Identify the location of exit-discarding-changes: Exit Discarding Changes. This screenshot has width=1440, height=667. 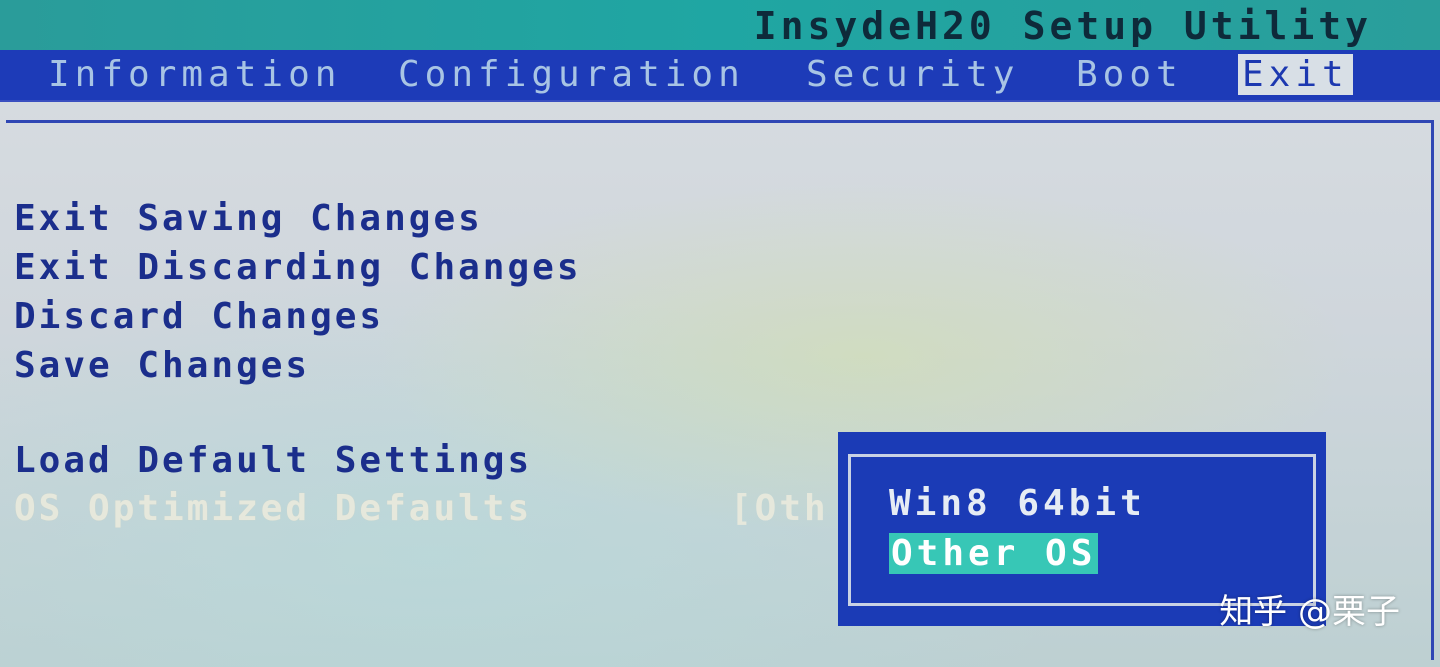
(298, 267).